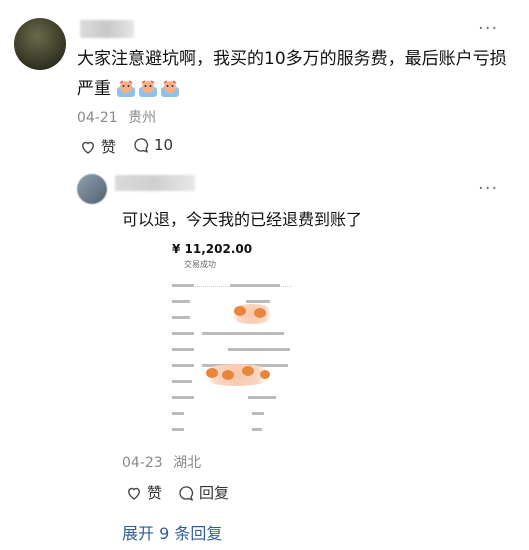  Describe the element at coordinates (97, 146) in the screenshot. I see `like-button: 赞` at that location.